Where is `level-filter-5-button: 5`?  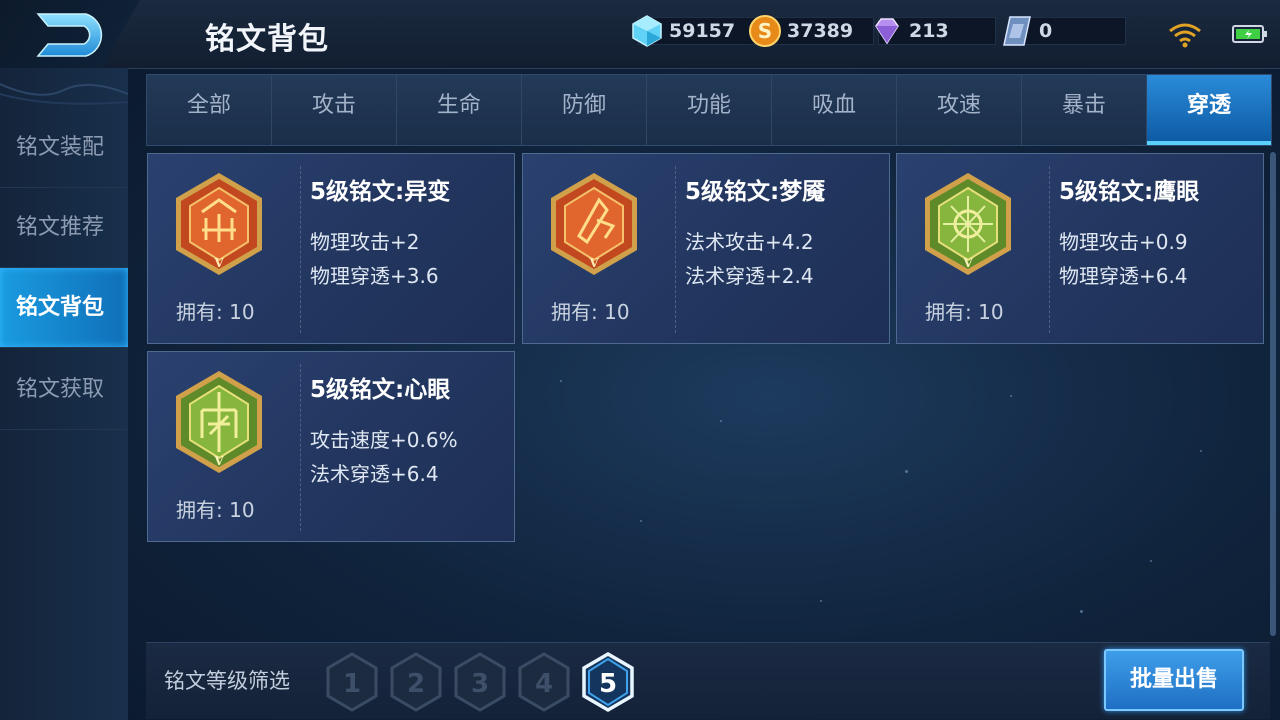 level-filter-5-button: 5 is located at coordinates (608, 682).